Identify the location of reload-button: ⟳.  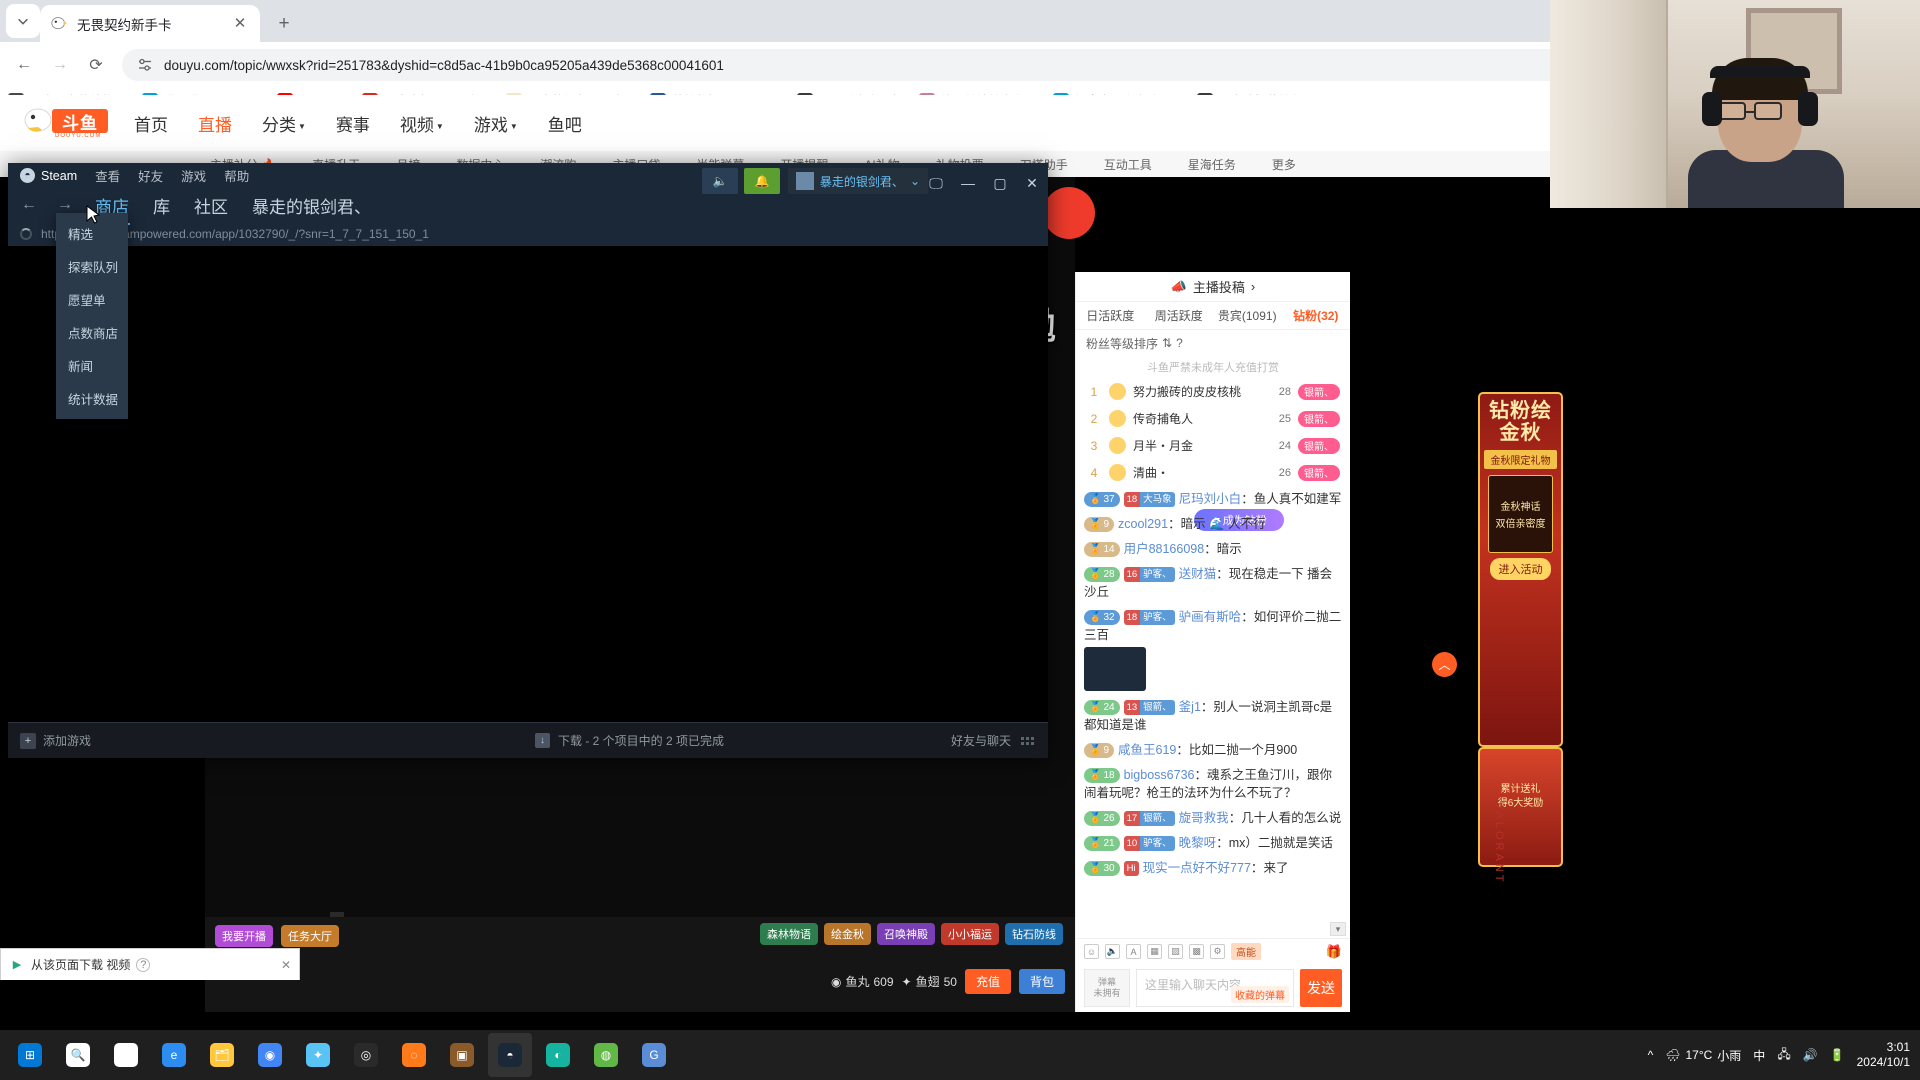
(96, 65).